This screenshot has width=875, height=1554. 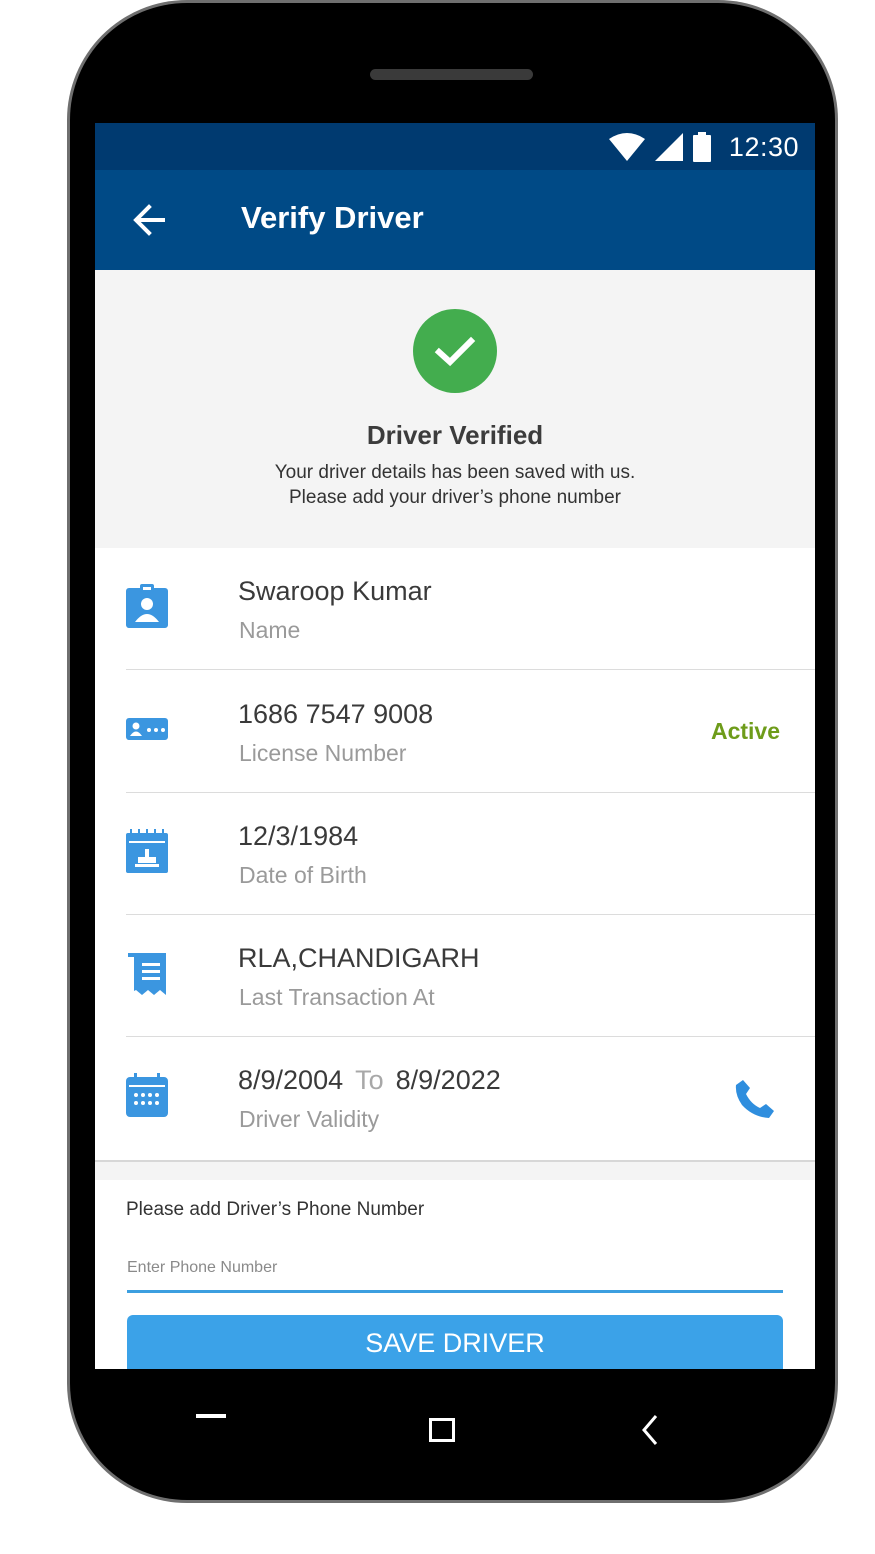 I want to click on id-badge-icon, so click(x=147, y=606).